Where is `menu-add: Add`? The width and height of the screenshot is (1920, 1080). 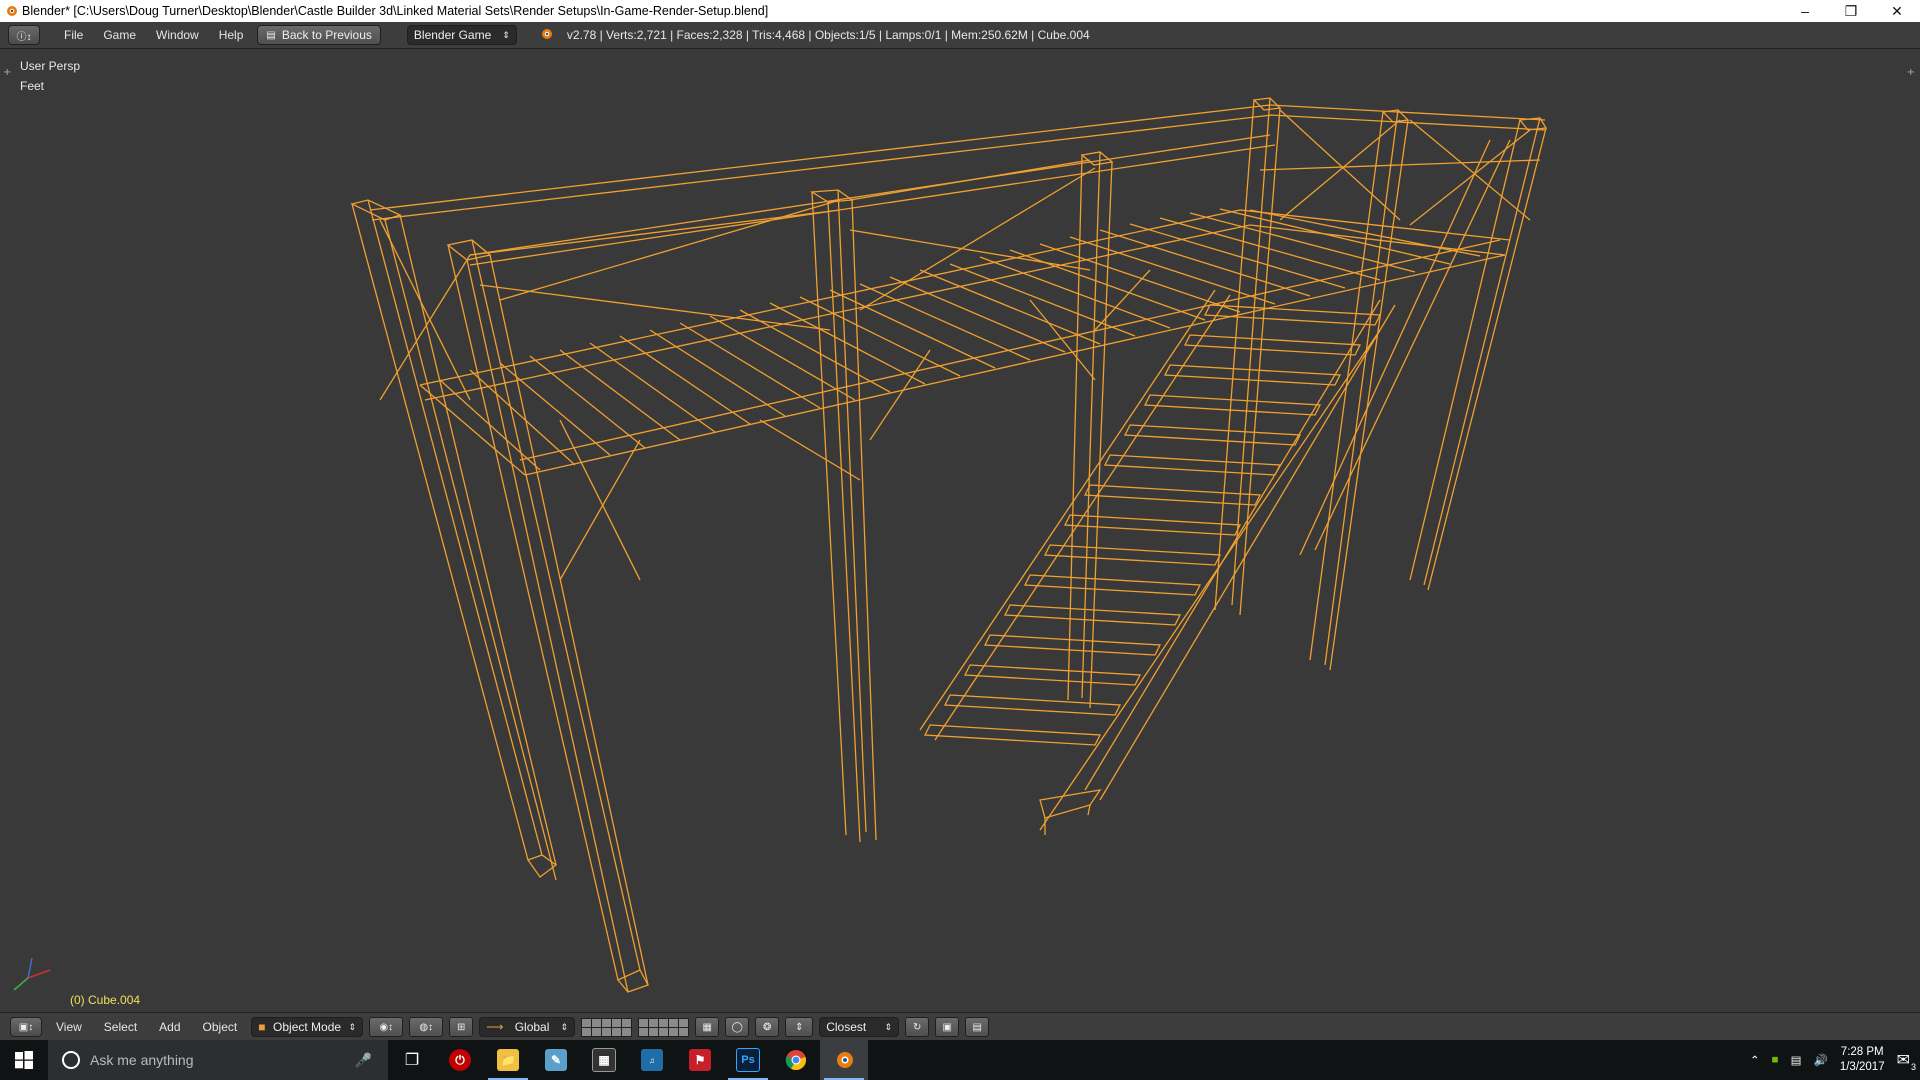
menu-add: Add is located at coordinates (169, 1027).